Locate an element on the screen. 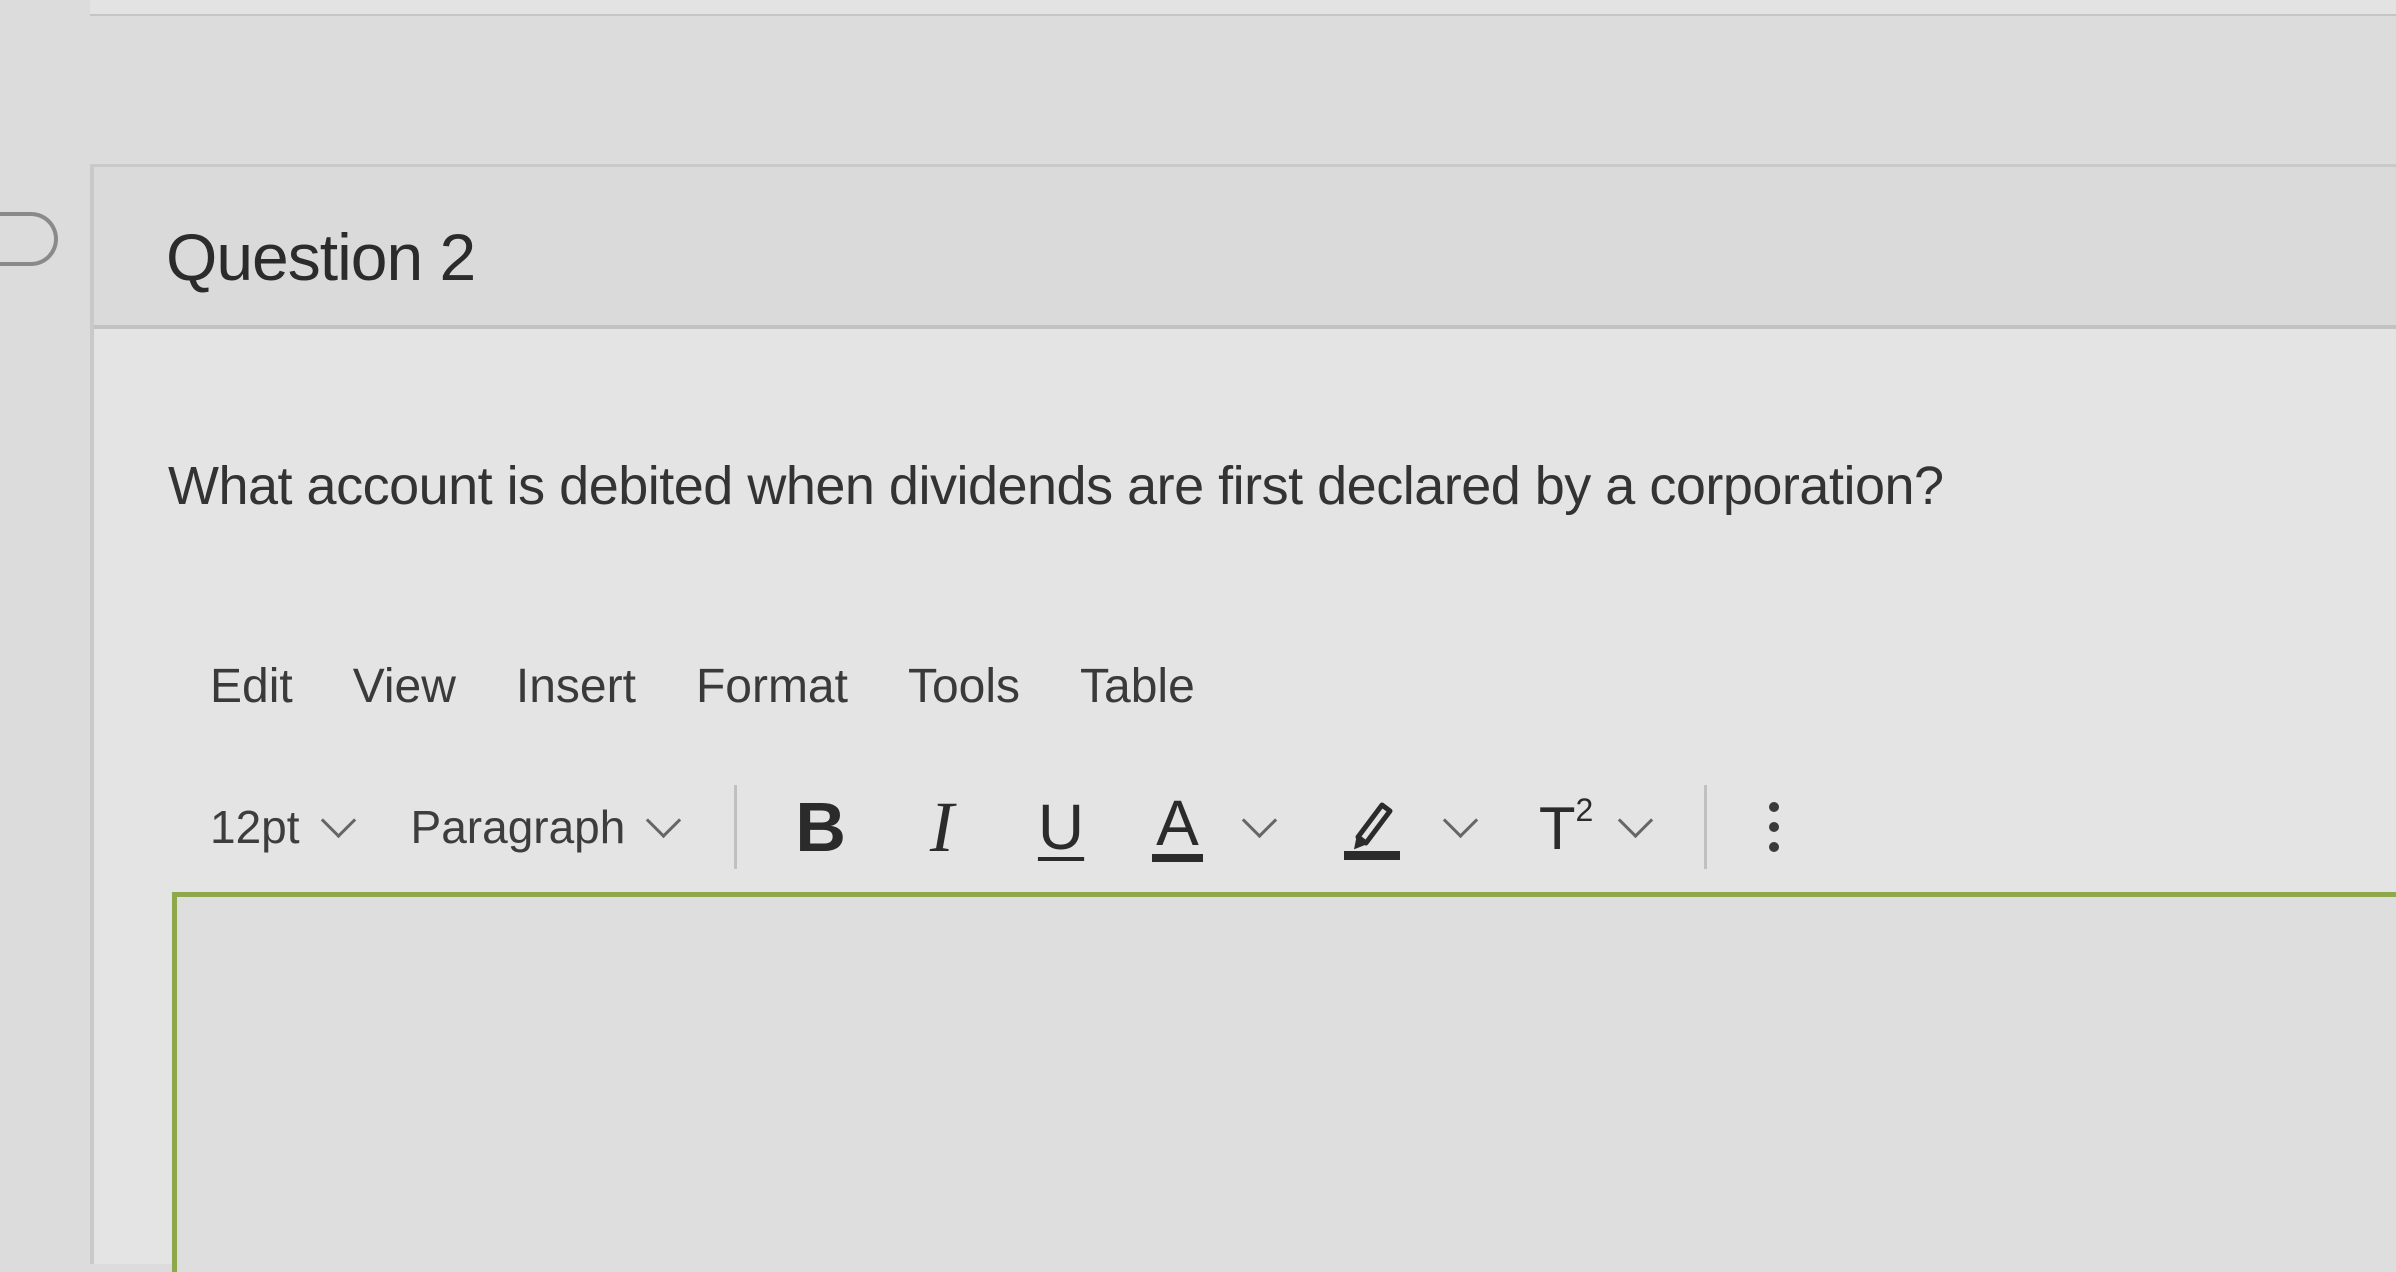 The image size is (2396, 1272). menu-format: Format is located at coordinates (772, 686).